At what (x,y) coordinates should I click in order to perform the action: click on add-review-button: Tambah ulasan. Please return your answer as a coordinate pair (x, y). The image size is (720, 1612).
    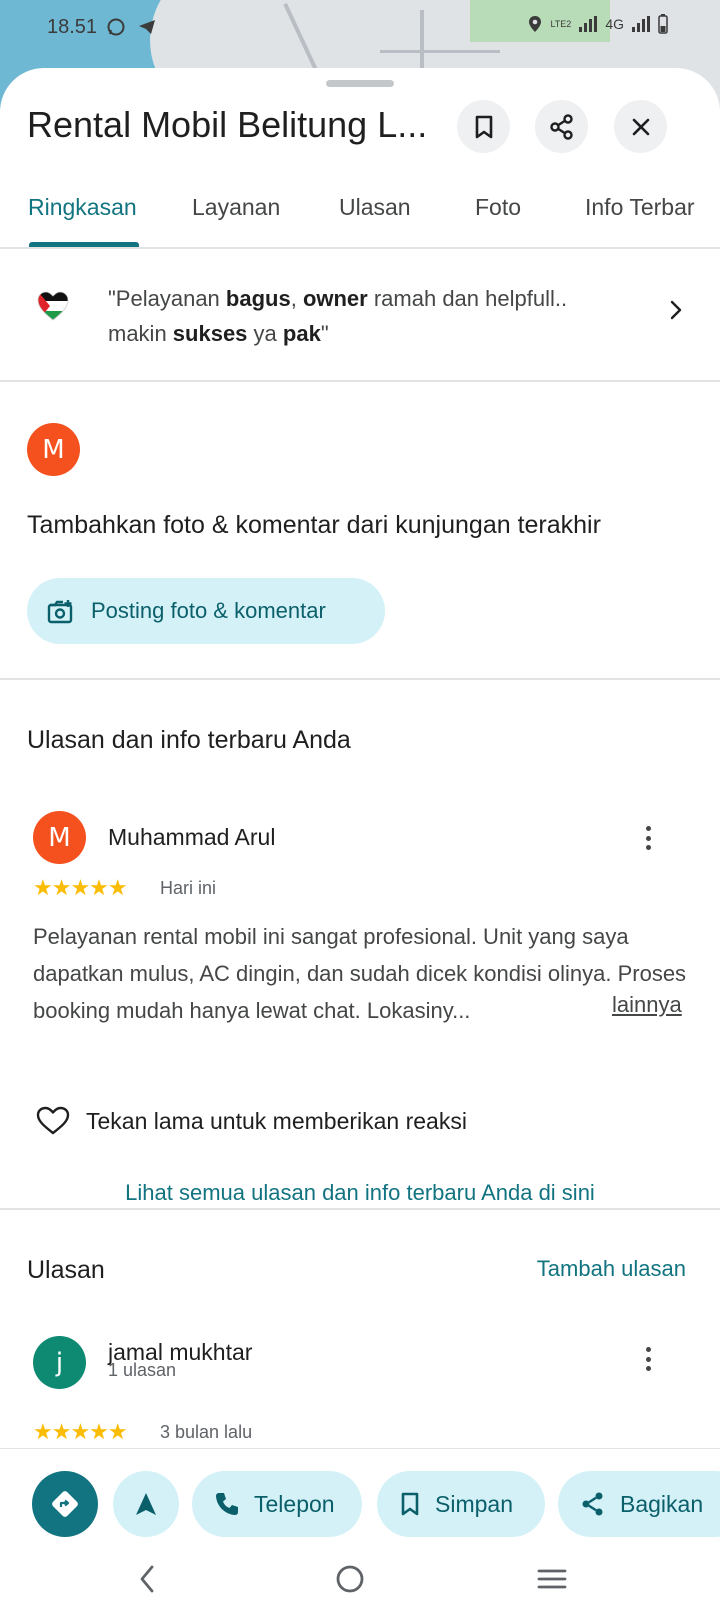
    Looking at the image, I should click on (611, 1269).